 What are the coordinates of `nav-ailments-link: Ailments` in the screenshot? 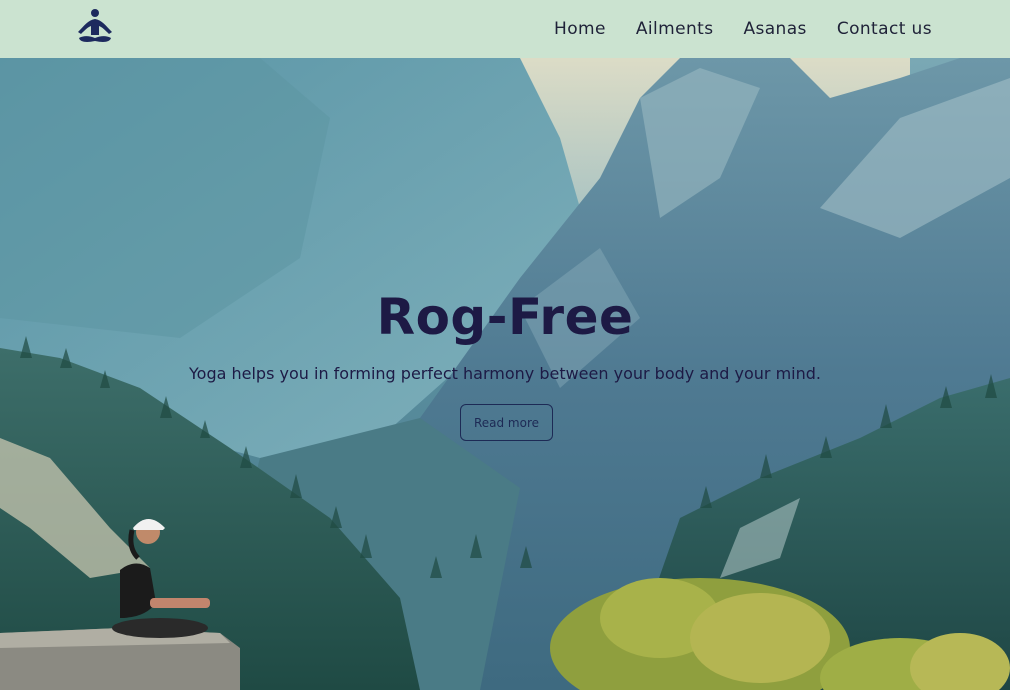 It's located at (675, 29).